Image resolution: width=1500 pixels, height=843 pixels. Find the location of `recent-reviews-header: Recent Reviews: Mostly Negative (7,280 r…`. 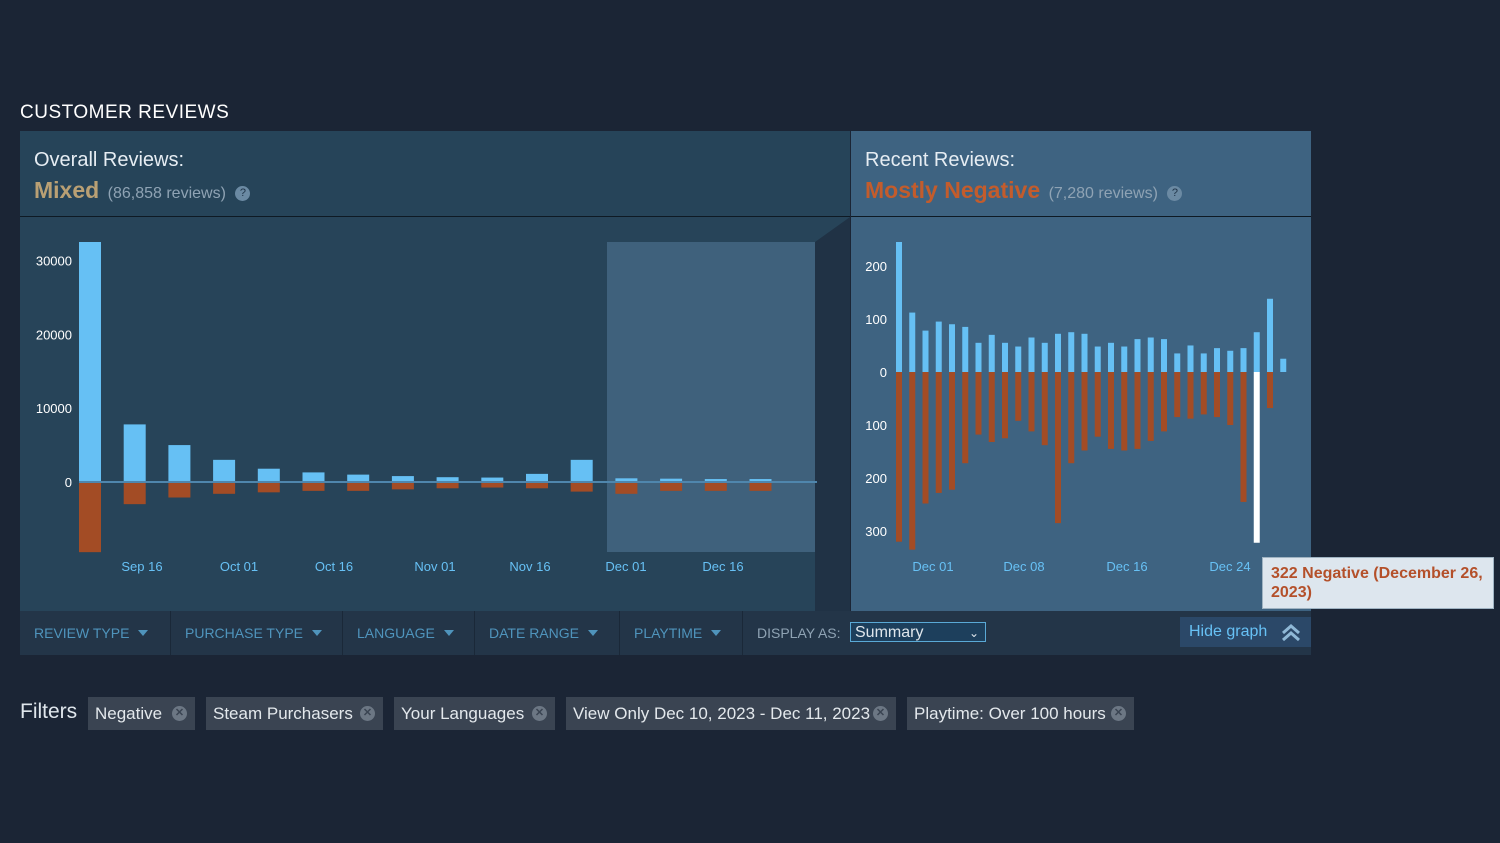

recent-reviews-header: Recent Reviews: Mostly Negative (7,280 r… is located at coordinates (1081, 174).